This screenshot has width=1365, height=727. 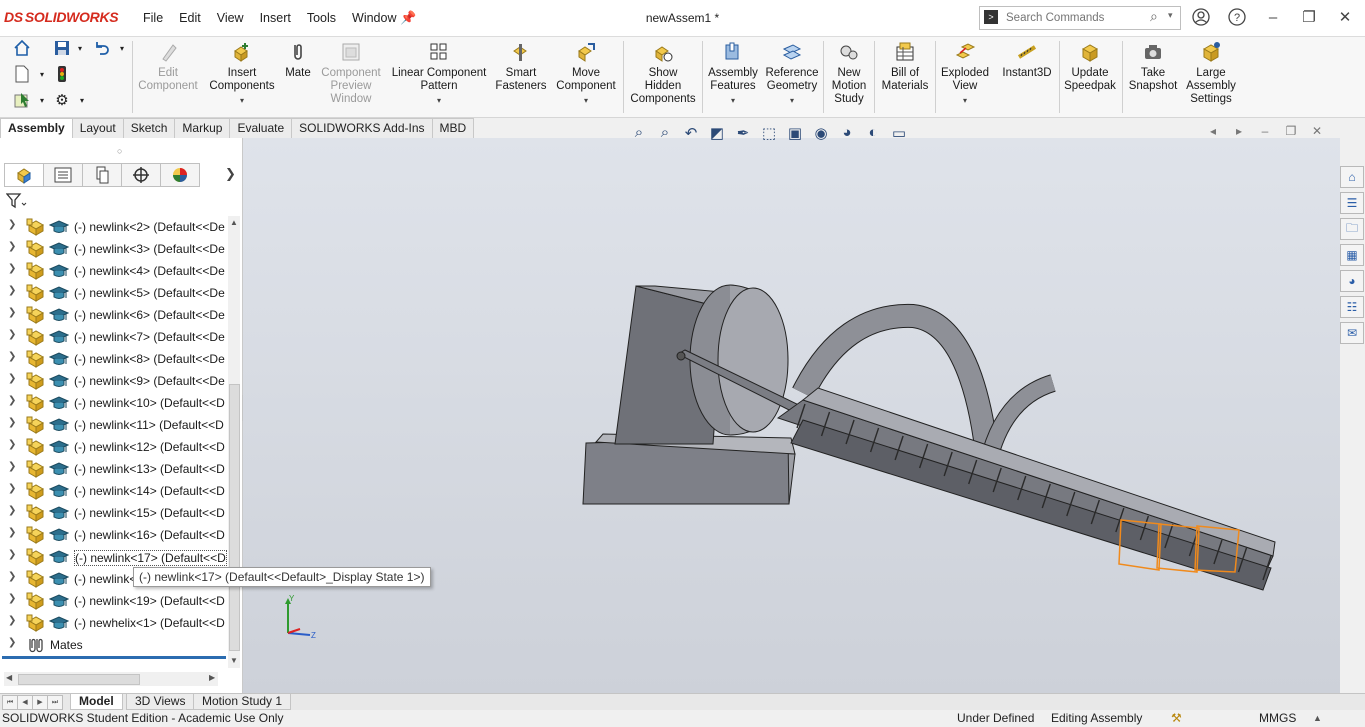 I want to click on tab-model: Model, so click(x=96, y=702).